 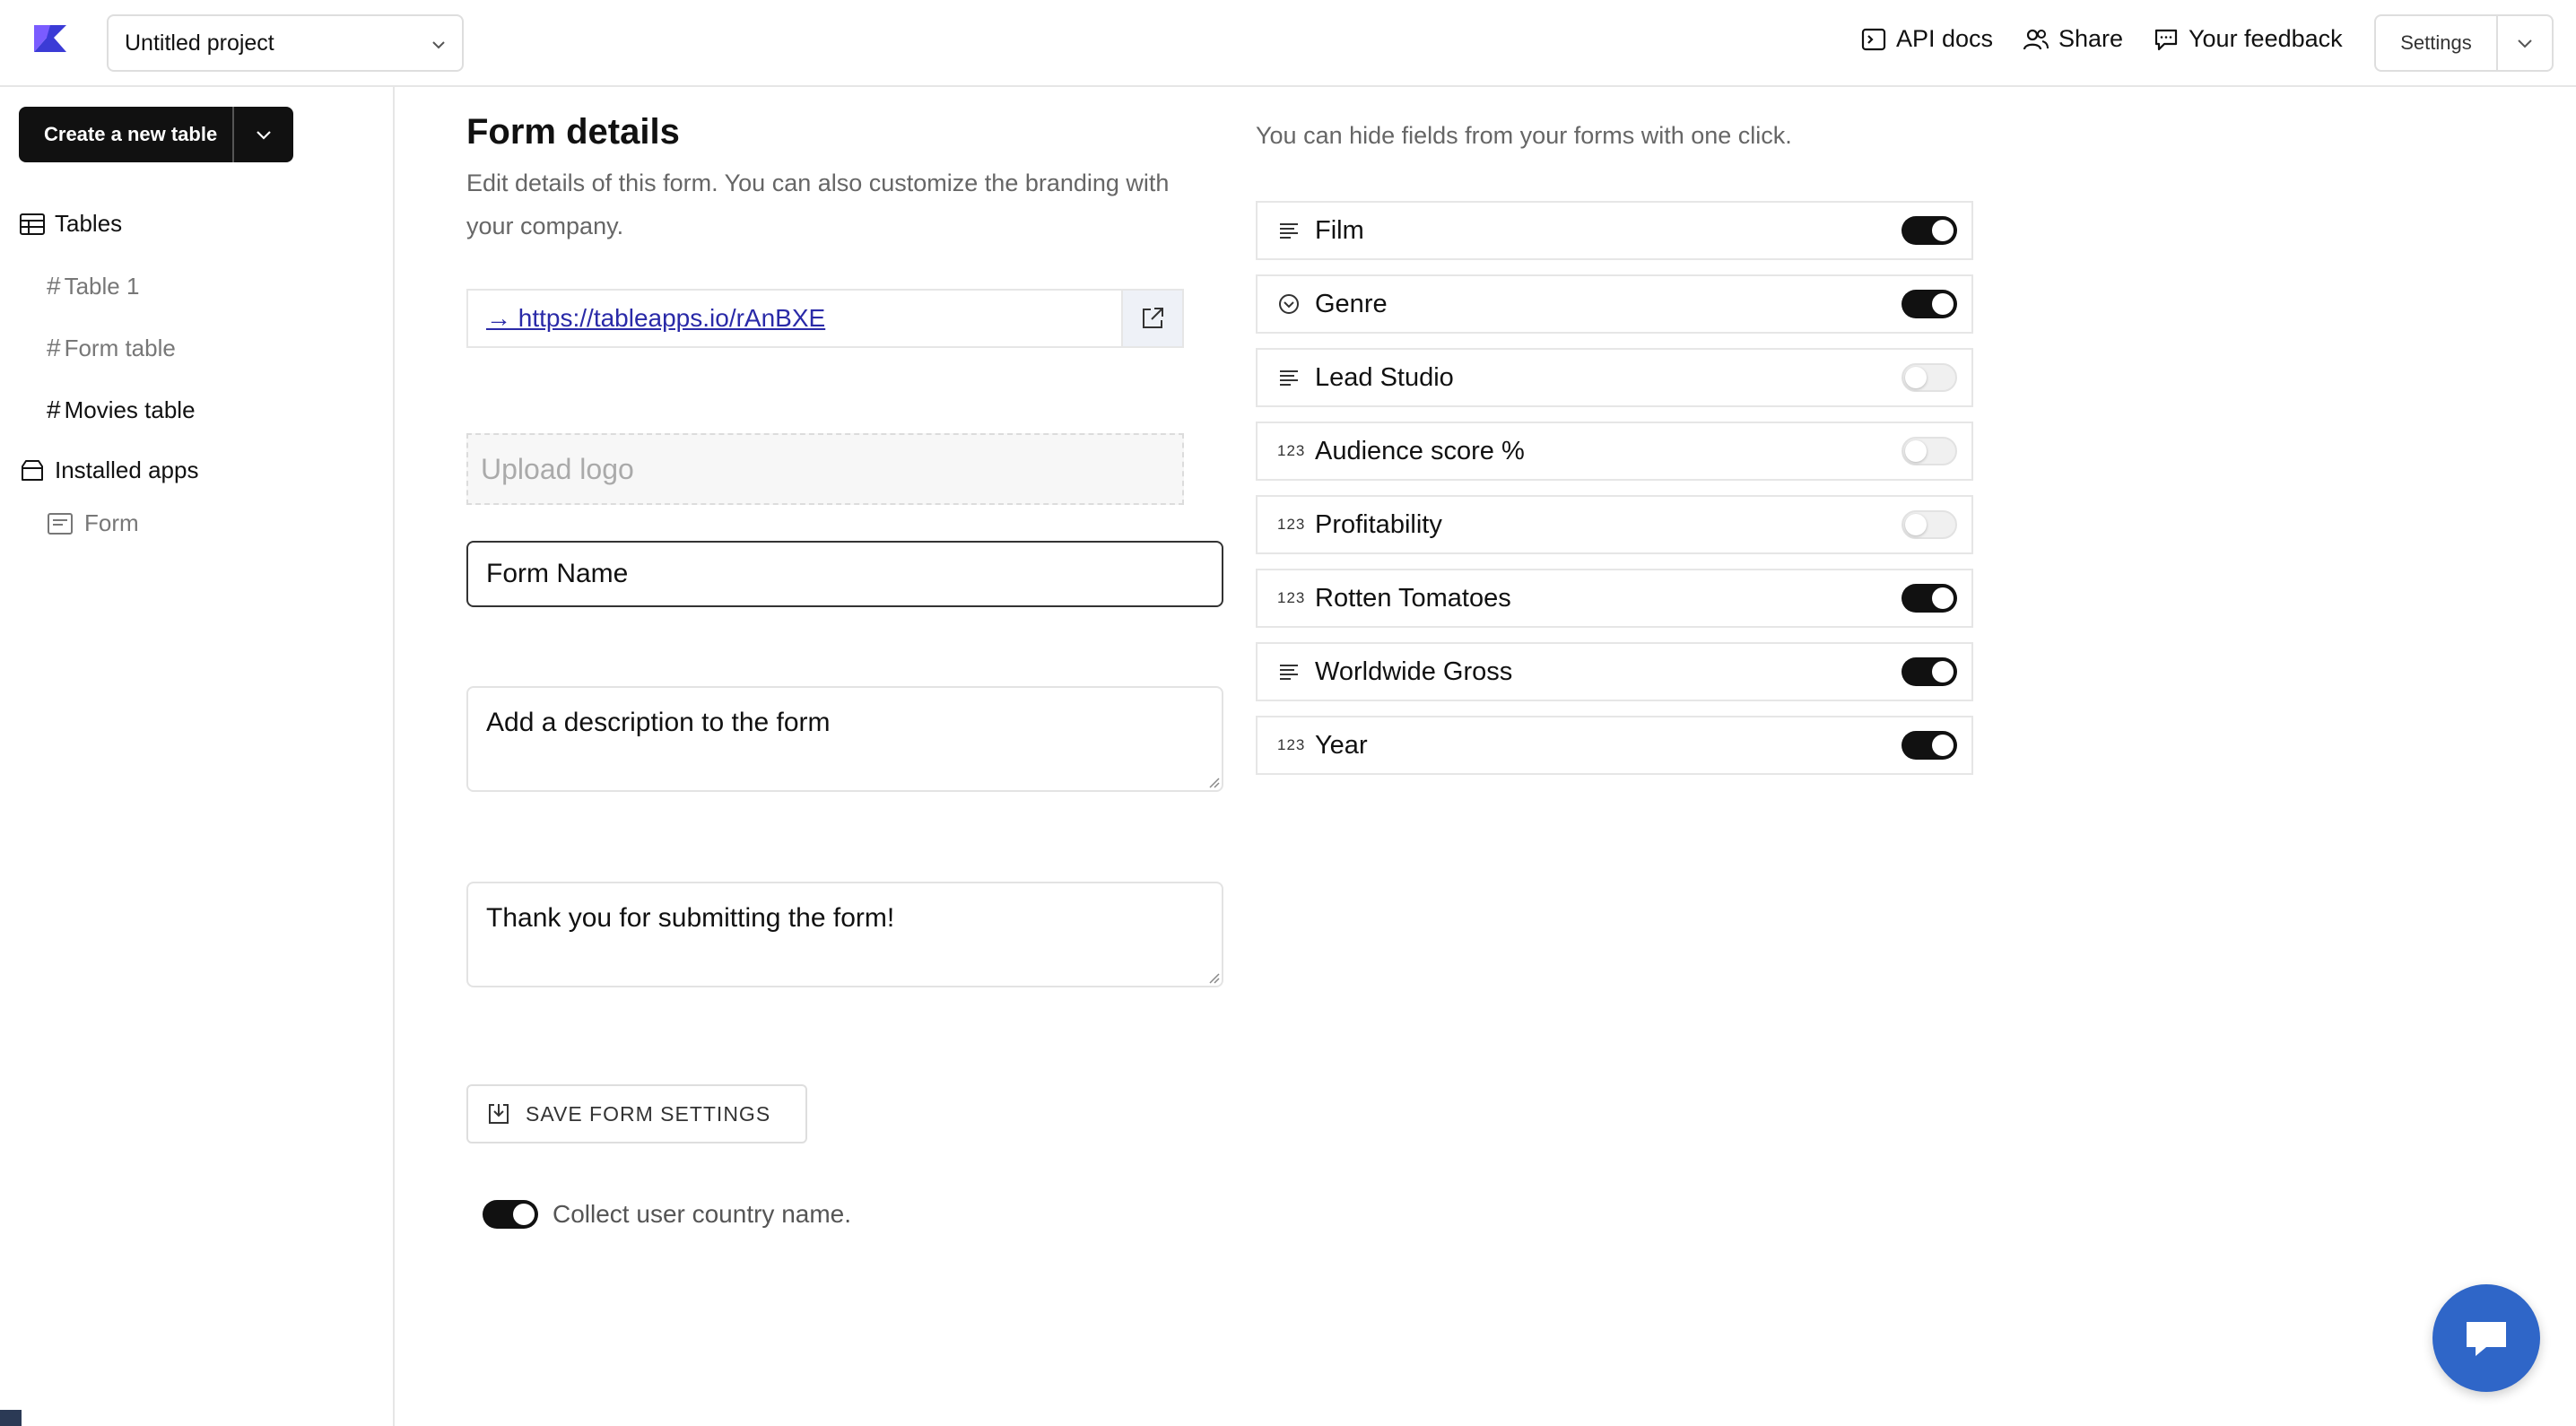 I want to click on form-link: → https://tableapps.io/rAnBXE, so click(x=794, y=319).